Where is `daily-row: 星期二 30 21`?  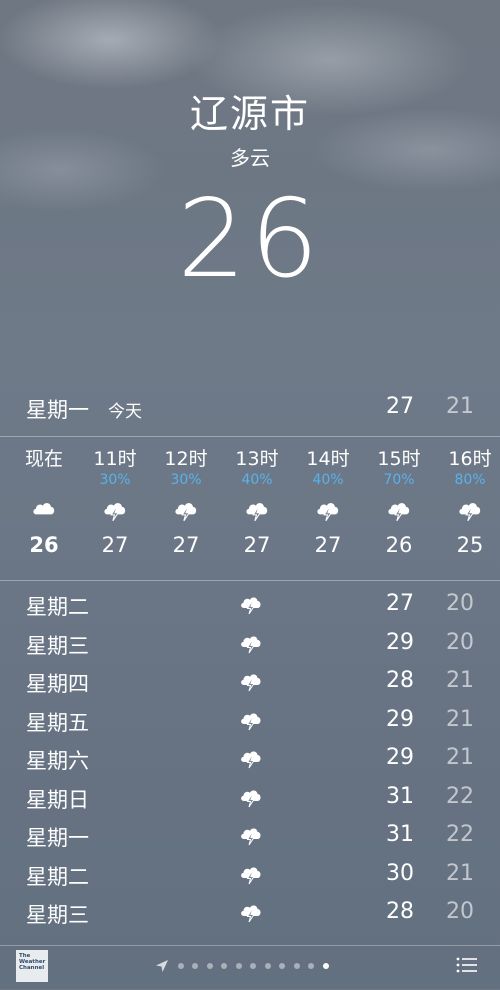 daily-row: 星期二 30 21 is located at coordinates (250, 876).